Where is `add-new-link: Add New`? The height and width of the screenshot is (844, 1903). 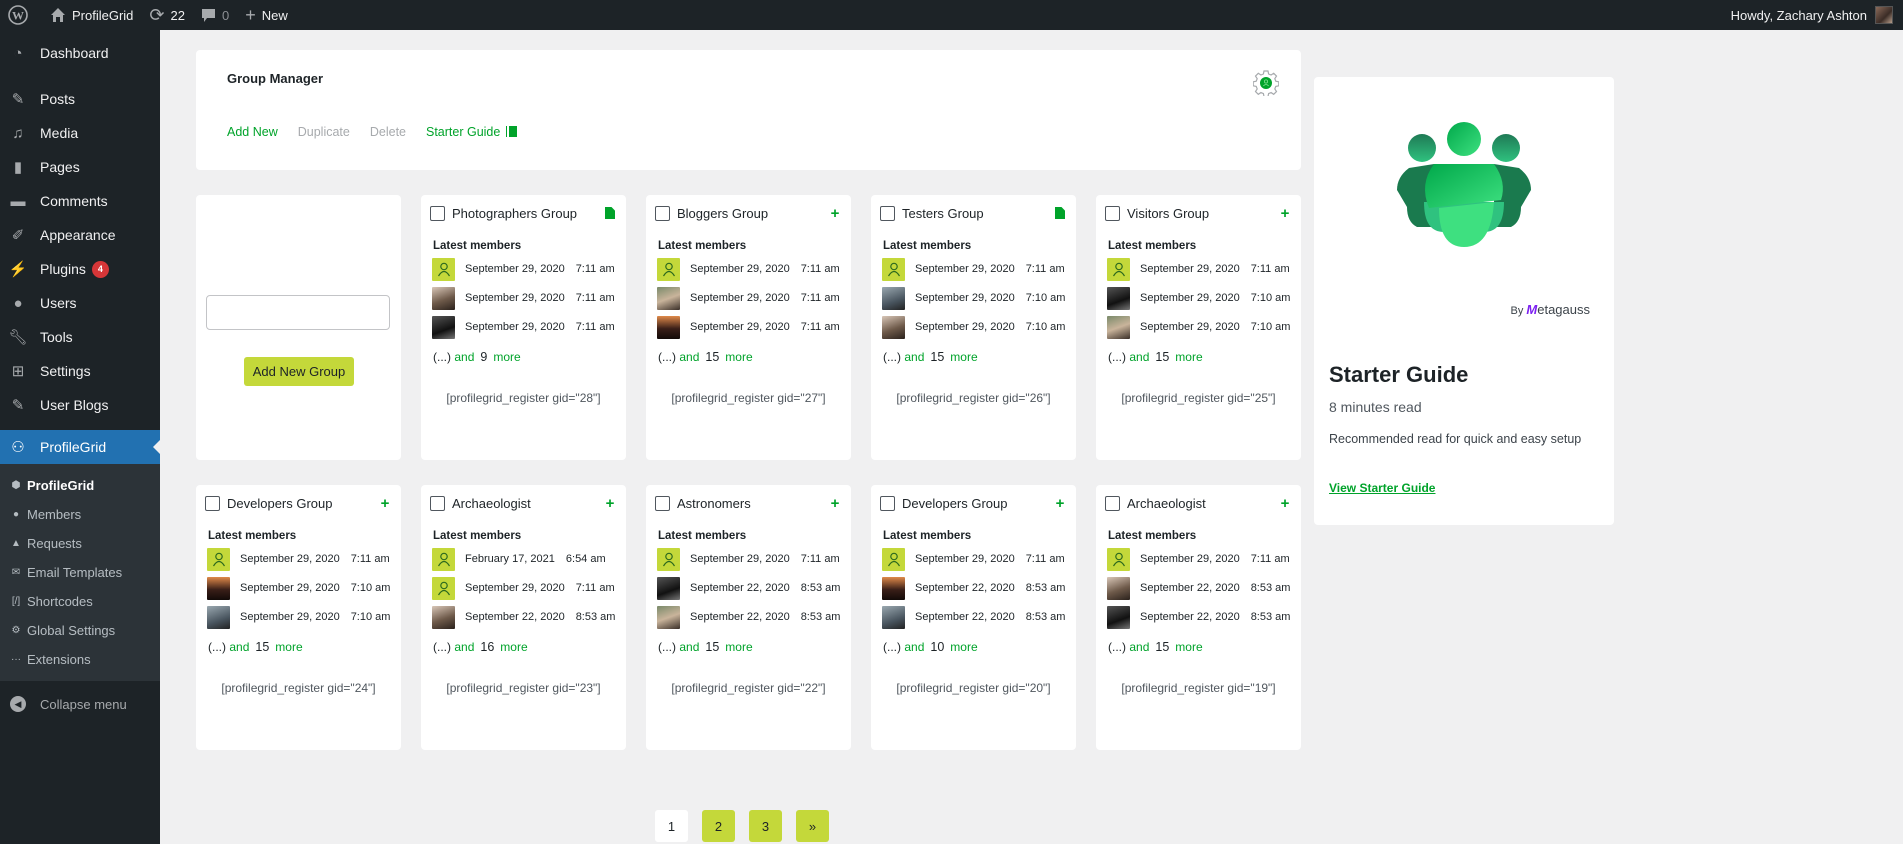 add-new-link: Add New is located at coordinates (252, 132).